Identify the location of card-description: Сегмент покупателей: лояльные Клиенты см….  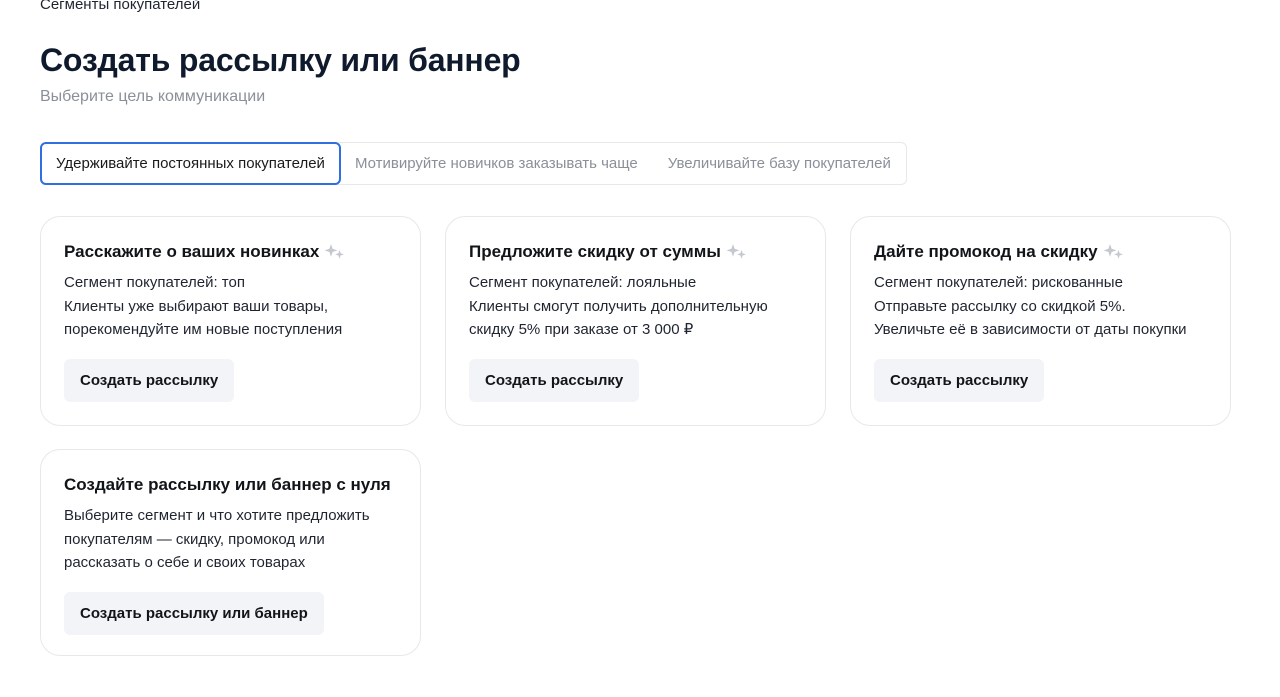
(635, 306).